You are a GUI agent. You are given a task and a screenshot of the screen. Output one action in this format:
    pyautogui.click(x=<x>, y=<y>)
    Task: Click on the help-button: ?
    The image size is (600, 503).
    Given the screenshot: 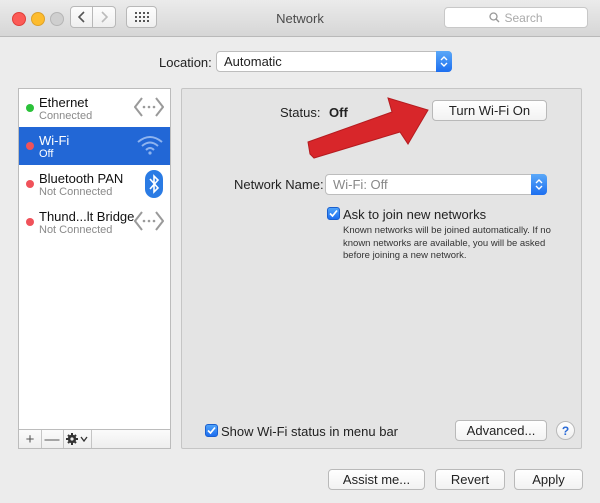 What is the action you would take?
    pyautogui.click(x=565, y=430)
    